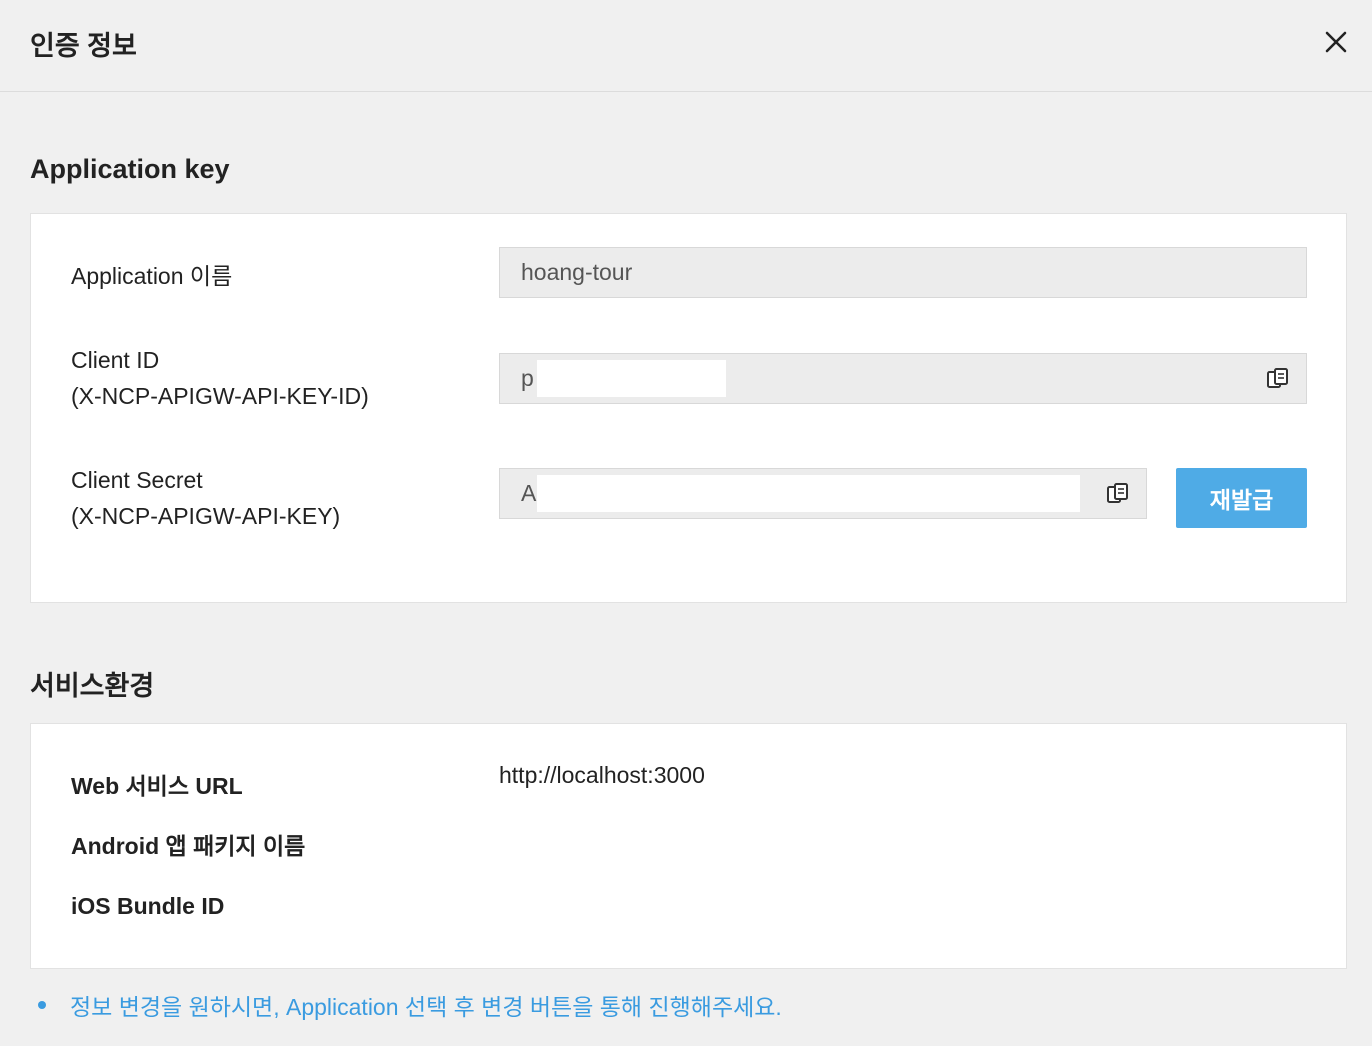 This screenshot has height=1046, width=1372. Describe the element at coordinates (686, 46) in the screenshot. I see `modal-header: 인증 정보` at that location.